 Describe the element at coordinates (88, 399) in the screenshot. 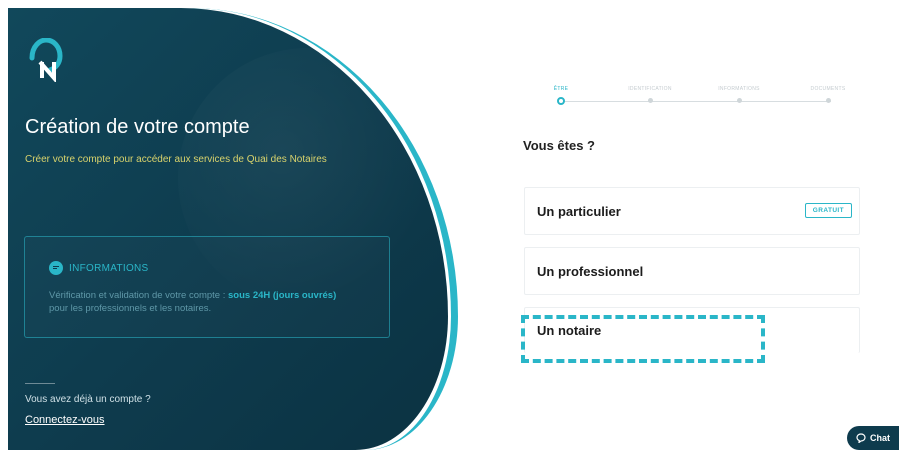

I see `account-question: Vous avez déjà un compte ?` at that location.